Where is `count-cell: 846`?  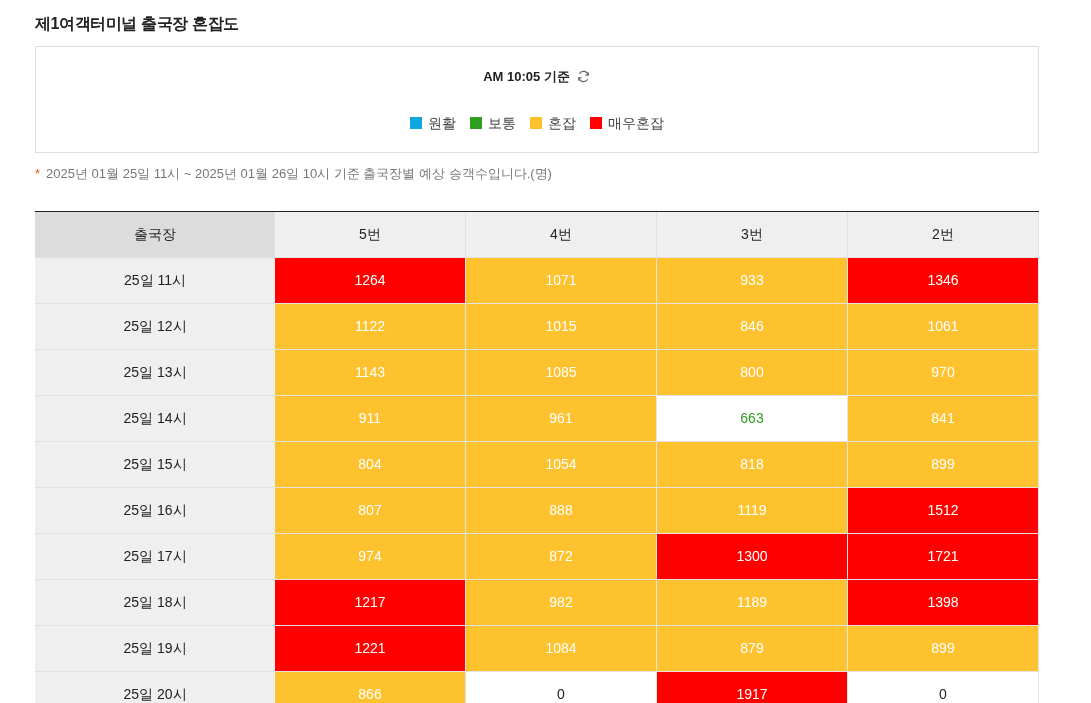
count-cell: 846 is located at coordinates (752, 326).